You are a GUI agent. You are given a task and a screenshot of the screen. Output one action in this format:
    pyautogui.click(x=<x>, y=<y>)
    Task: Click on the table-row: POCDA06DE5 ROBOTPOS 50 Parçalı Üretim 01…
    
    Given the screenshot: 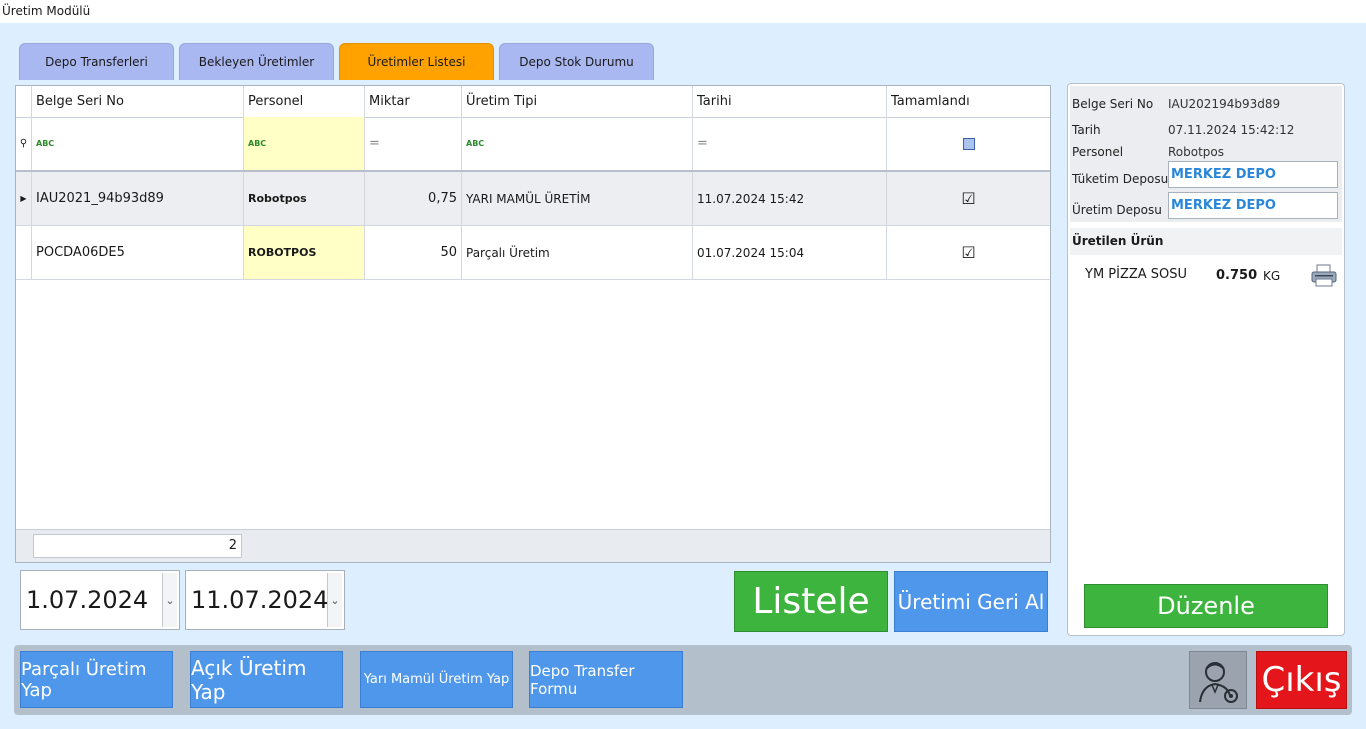 What is the action you would take?
    pyautogui.click(x=533, y=253)
    